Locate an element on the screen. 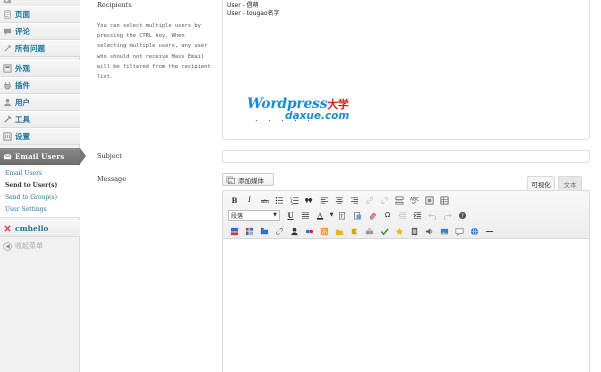 Image resolution: width=601 pixels, height=372 pixels. chevron-down-icon: ▼ is located at coordinates (275, 215).